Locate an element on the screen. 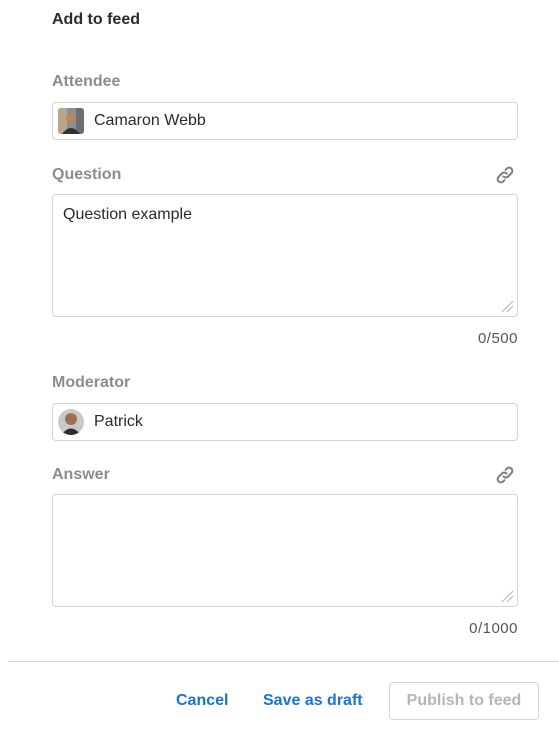 This screenshot has height=733, width=559. footer-divider is located at coordinates (283, 661).